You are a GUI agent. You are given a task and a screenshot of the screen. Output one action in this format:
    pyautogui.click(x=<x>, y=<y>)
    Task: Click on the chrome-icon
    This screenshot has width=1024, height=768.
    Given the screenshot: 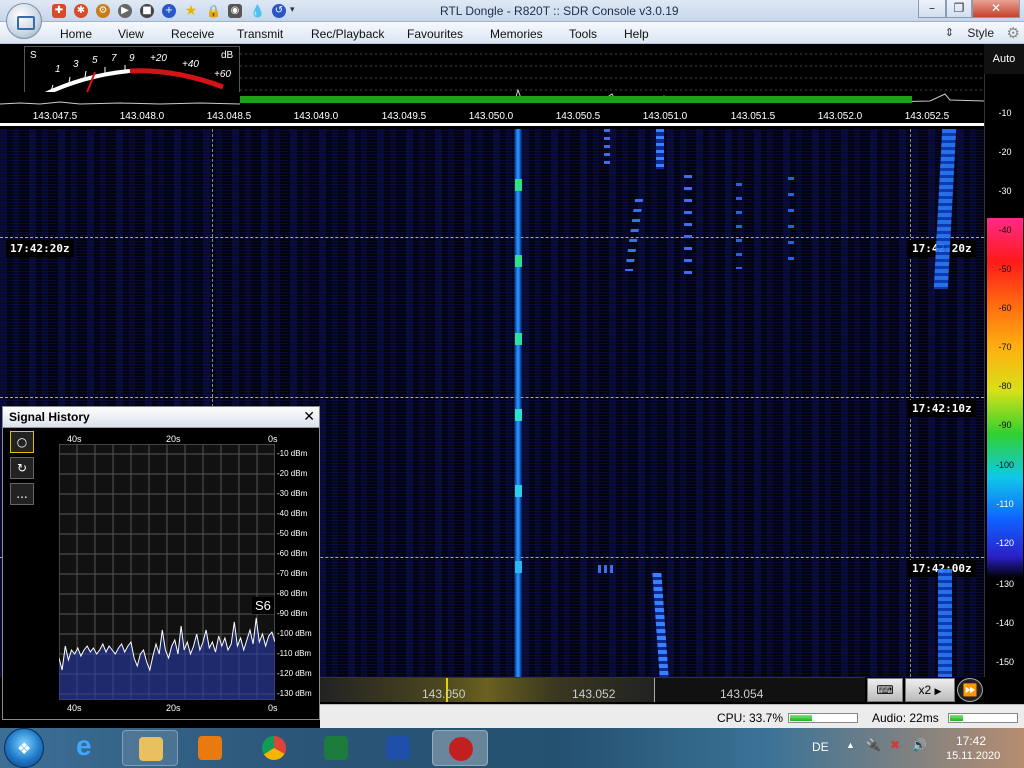 What is the action you would take?
    pyautogui.click(x=274, y=748)
    